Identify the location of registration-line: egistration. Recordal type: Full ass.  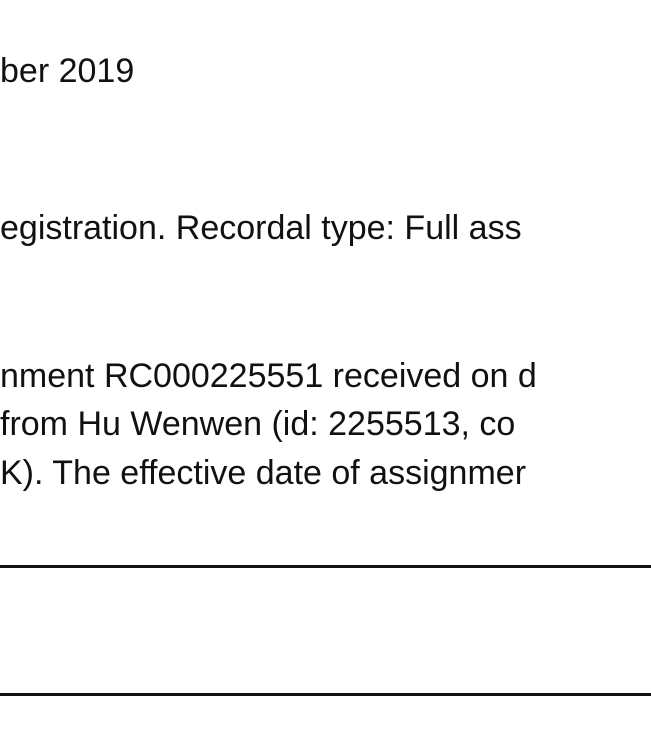
(261, 228).